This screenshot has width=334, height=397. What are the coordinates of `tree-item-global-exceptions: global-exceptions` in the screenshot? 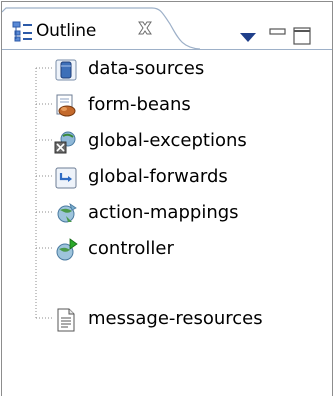 It's located at (189, 141).